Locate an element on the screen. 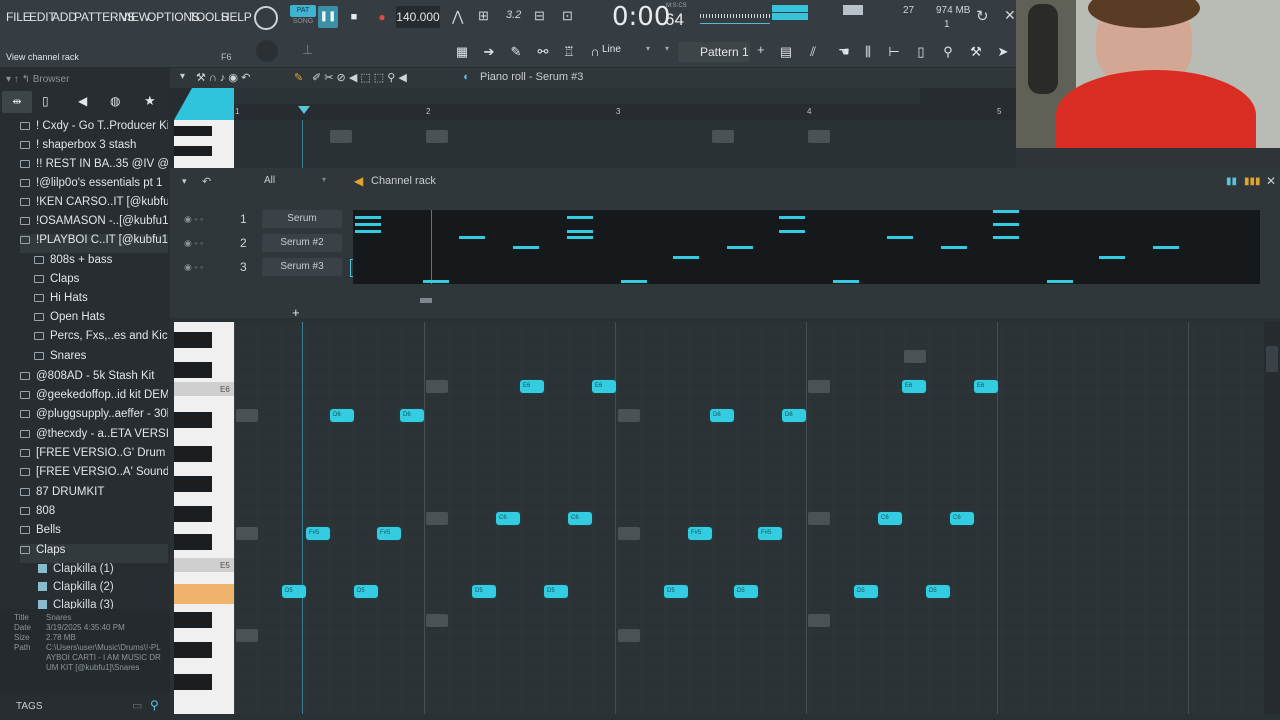 The image size is (1280, 720). browser-folder: !OSAMASON -..[@kubfu1] is located at coordinates (94, 224).